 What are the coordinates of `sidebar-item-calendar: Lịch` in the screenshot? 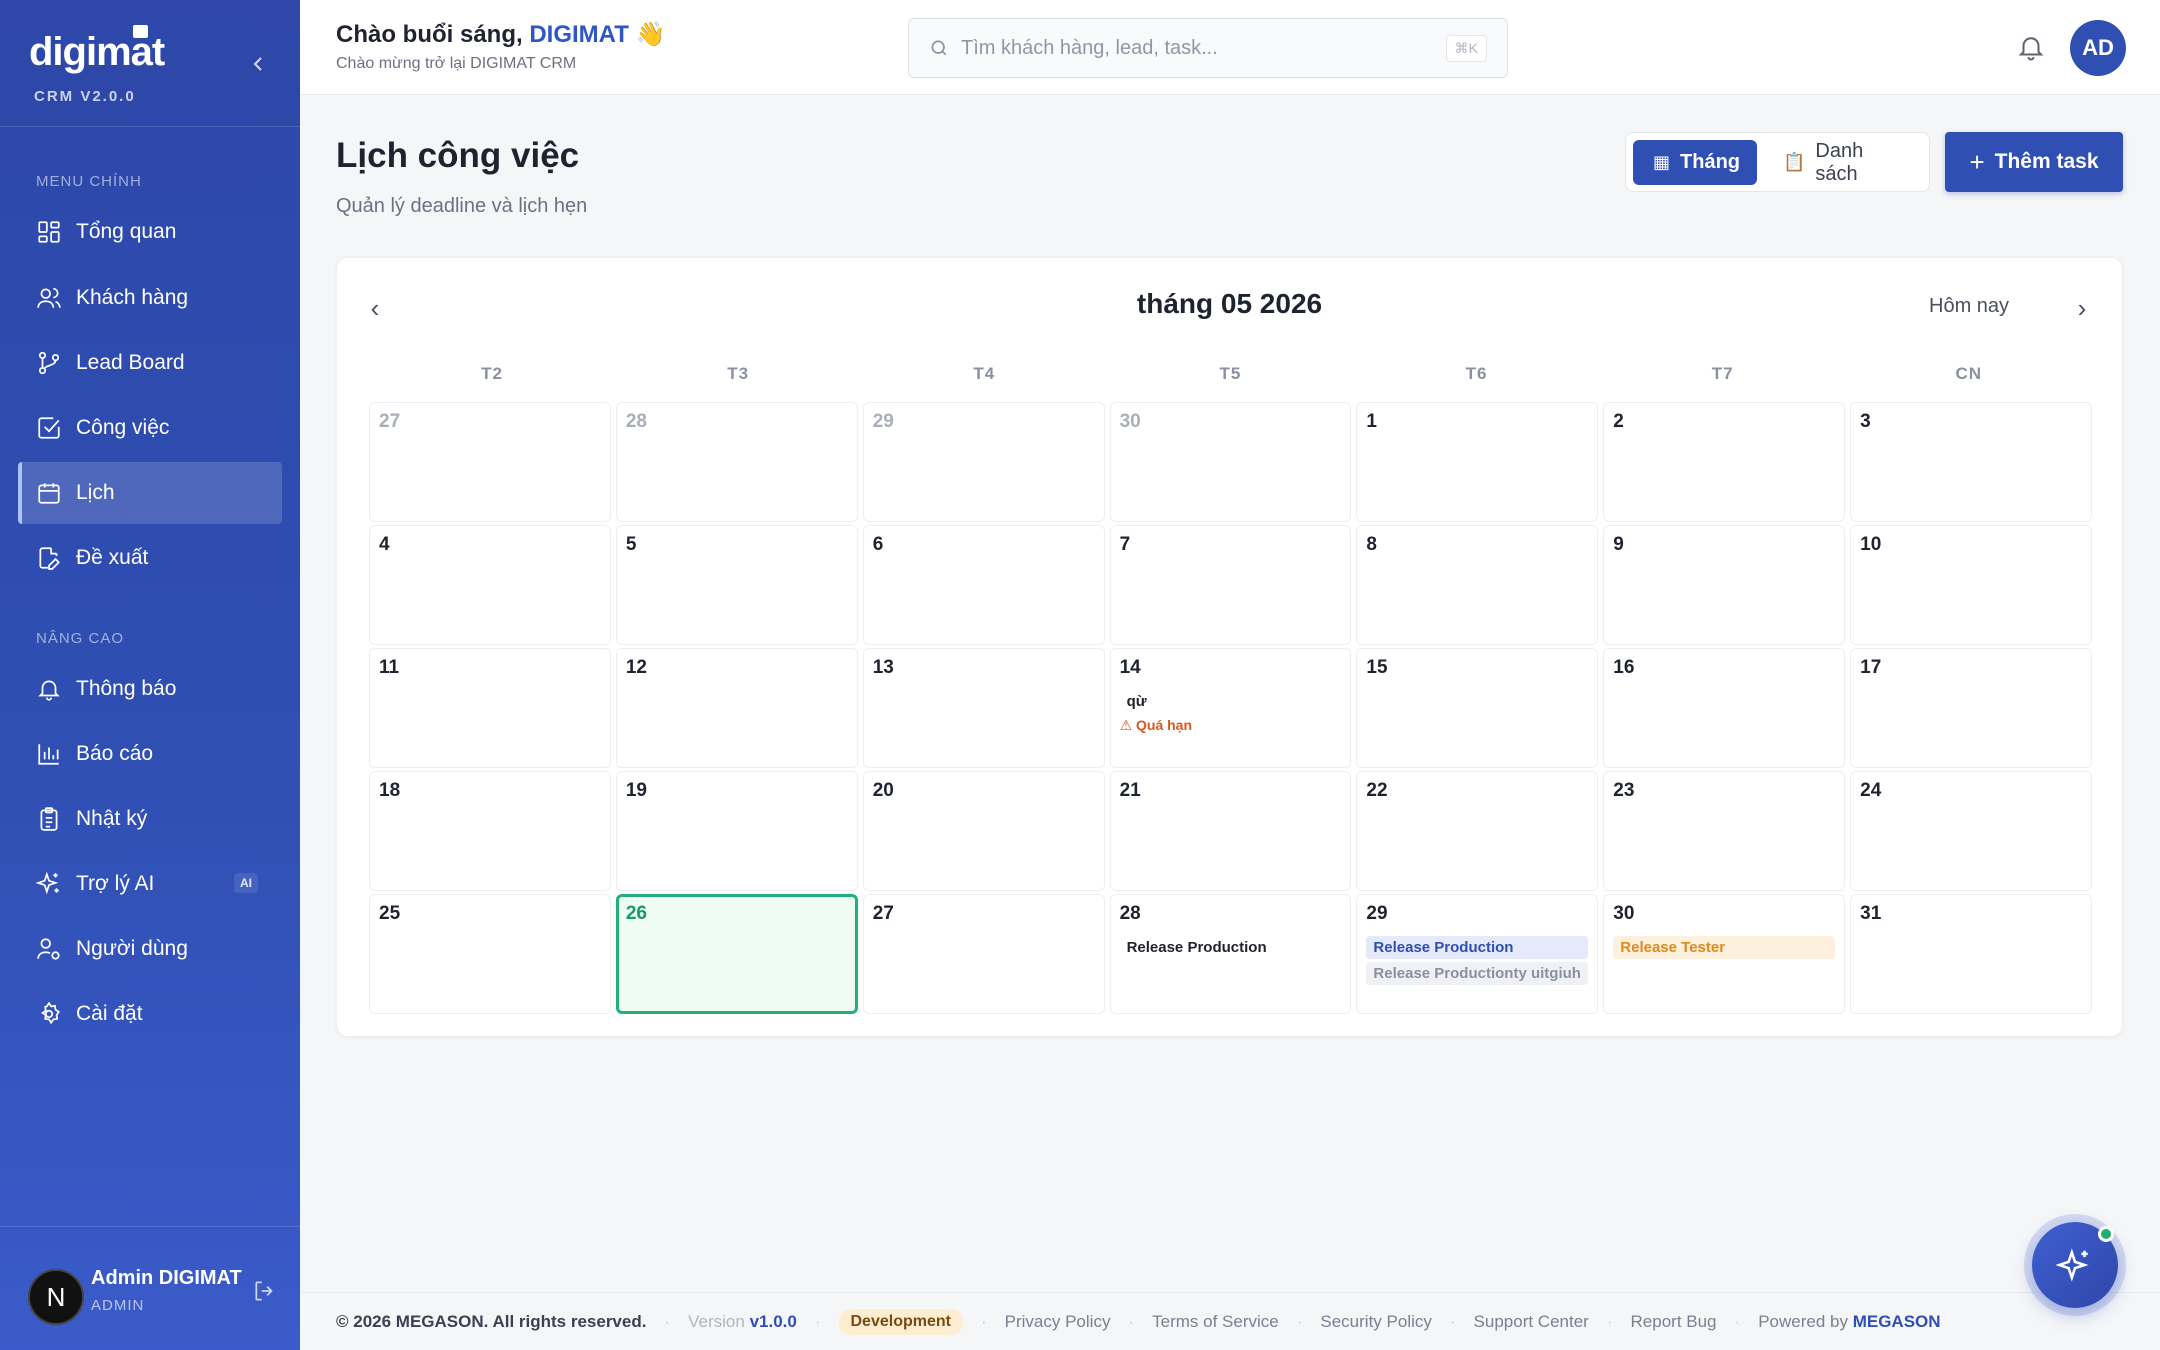 It's located at (150, 493).